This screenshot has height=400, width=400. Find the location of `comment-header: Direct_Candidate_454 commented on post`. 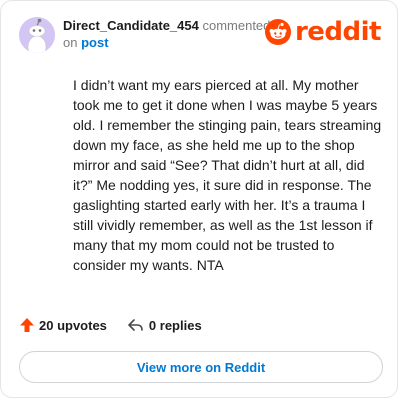

comment-header: Direct_Candidate_454 commented on post is located at coordinates (166, 34).